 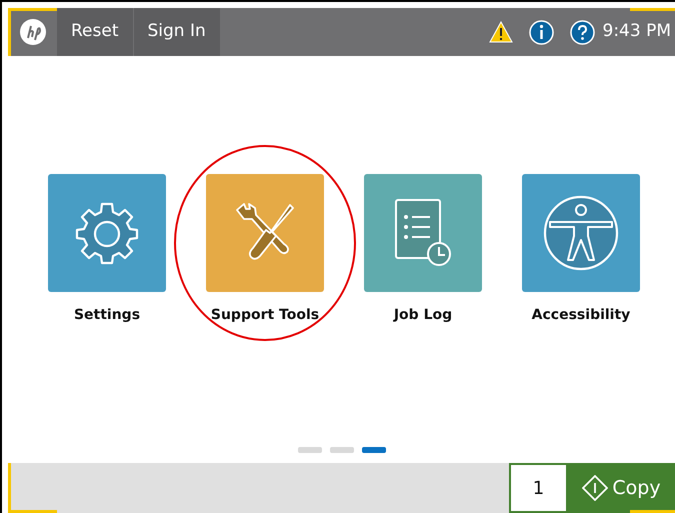 What do you see at coordinates (500, 32) in the screenshot?
I see `warning-icon` at bounding box center [500, 32].